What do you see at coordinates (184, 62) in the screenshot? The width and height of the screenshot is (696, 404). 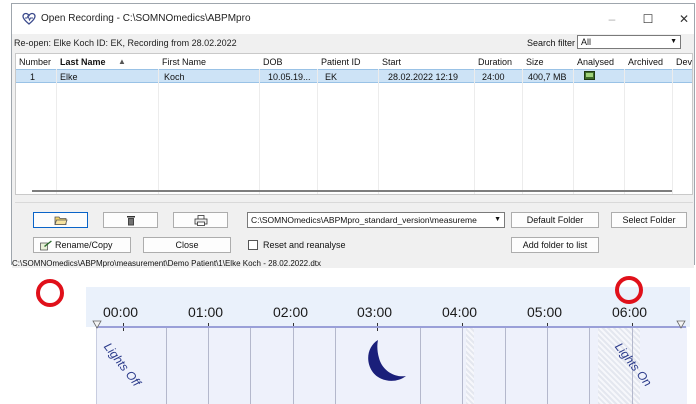 I see `col-first-name: First Name` at bounding box center [184, 62].